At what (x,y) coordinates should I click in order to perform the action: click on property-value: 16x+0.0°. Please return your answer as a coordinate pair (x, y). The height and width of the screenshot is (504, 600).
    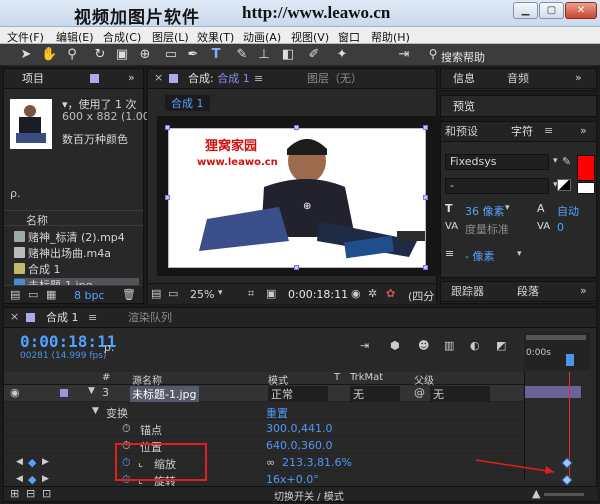
    Looking at the image, I should click on (292, 479).